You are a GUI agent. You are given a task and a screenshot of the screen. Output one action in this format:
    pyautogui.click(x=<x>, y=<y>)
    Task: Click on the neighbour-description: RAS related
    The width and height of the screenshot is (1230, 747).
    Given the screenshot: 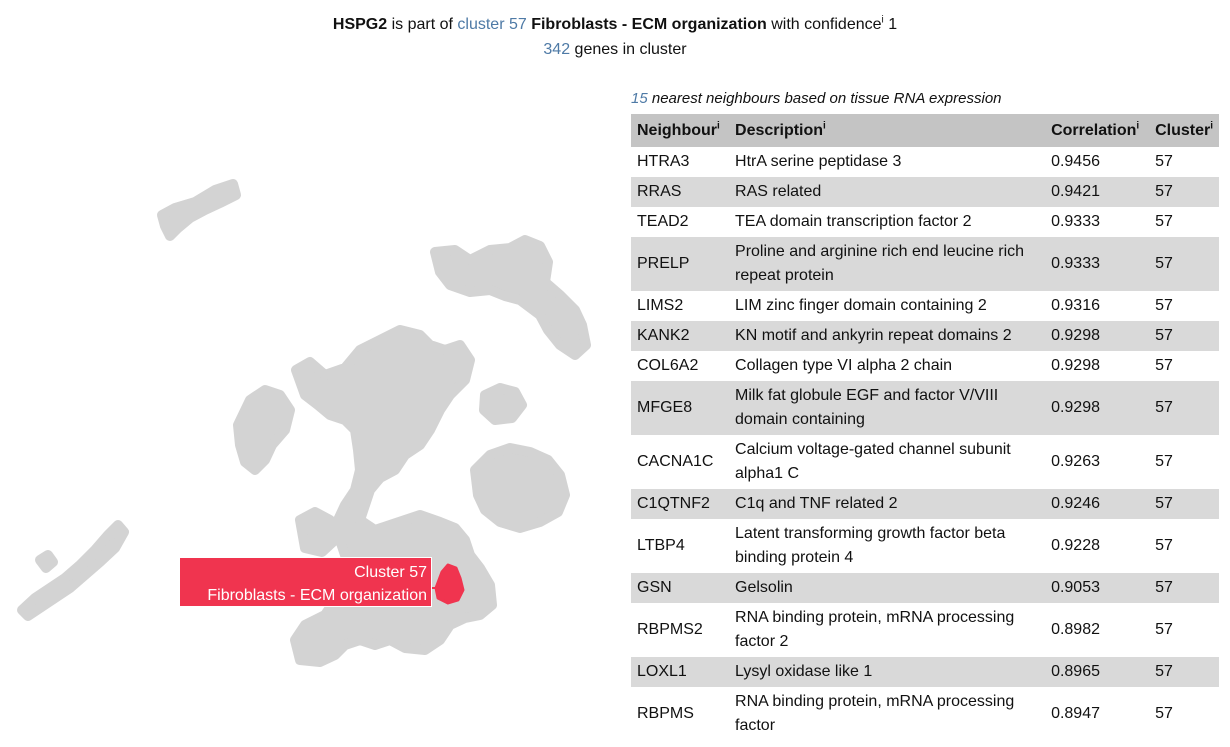 What is the action you would take?
    pyautogui.click(x=887, y=192)
    